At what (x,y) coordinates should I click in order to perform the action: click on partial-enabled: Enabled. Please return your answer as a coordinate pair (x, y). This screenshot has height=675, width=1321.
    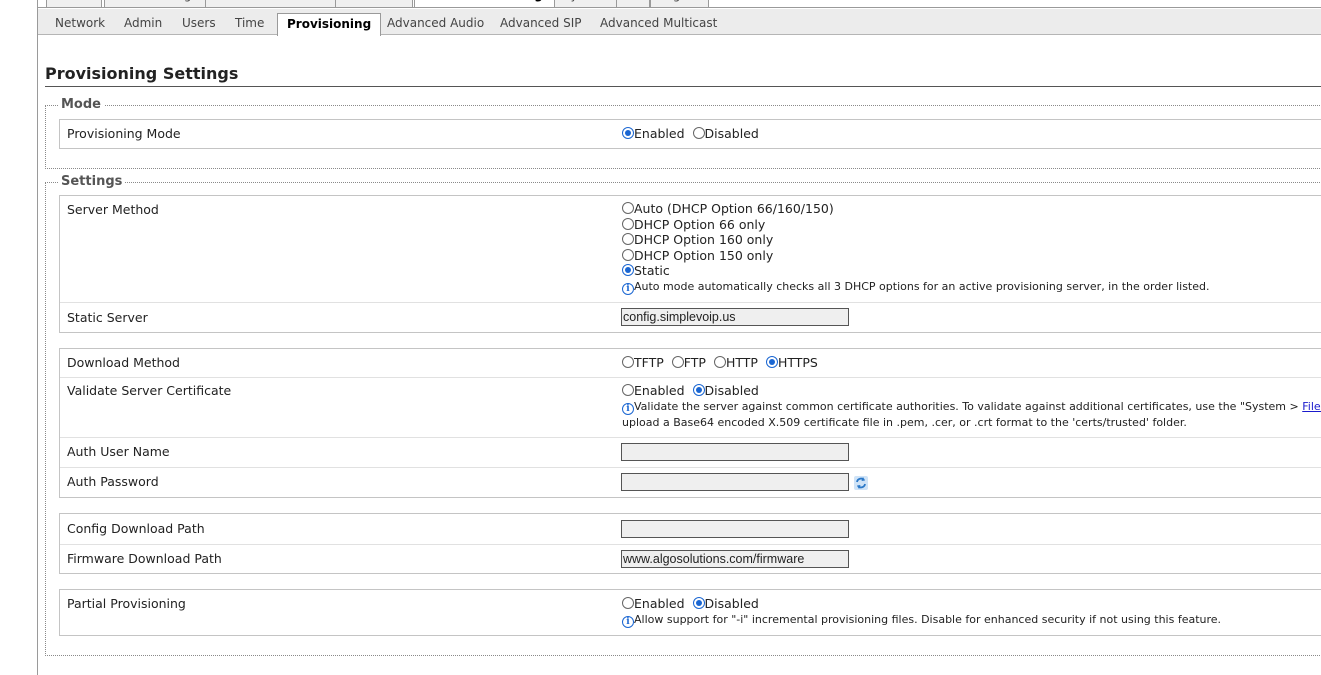
    Looking at the image, I should click on (653, 604).